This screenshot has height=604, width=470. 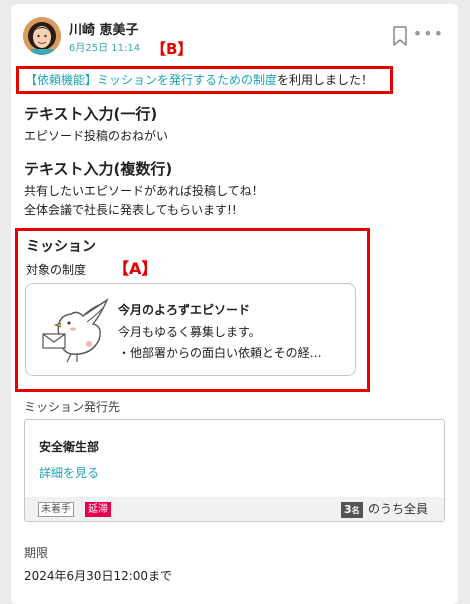 What do you see at coordinates (428, 33) in the screenshot?
I see `more-icon: •••` at bounding box center [428, 33].